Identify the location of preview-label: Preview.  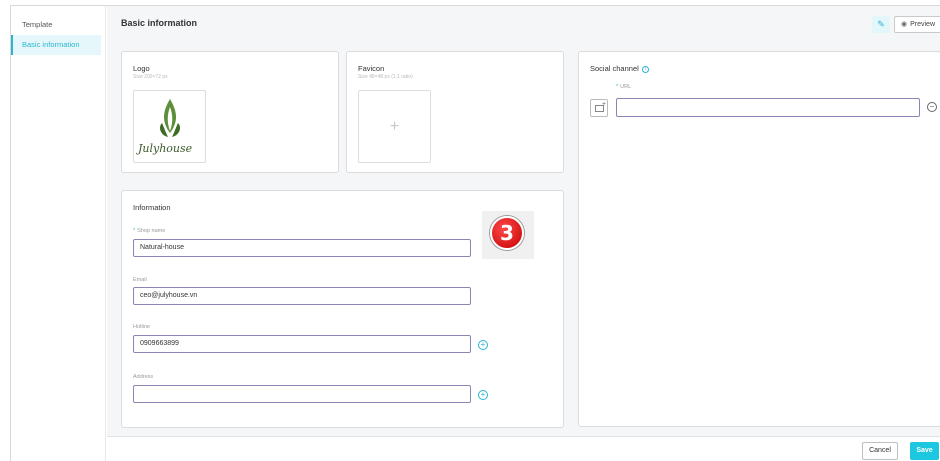
(923, 24).